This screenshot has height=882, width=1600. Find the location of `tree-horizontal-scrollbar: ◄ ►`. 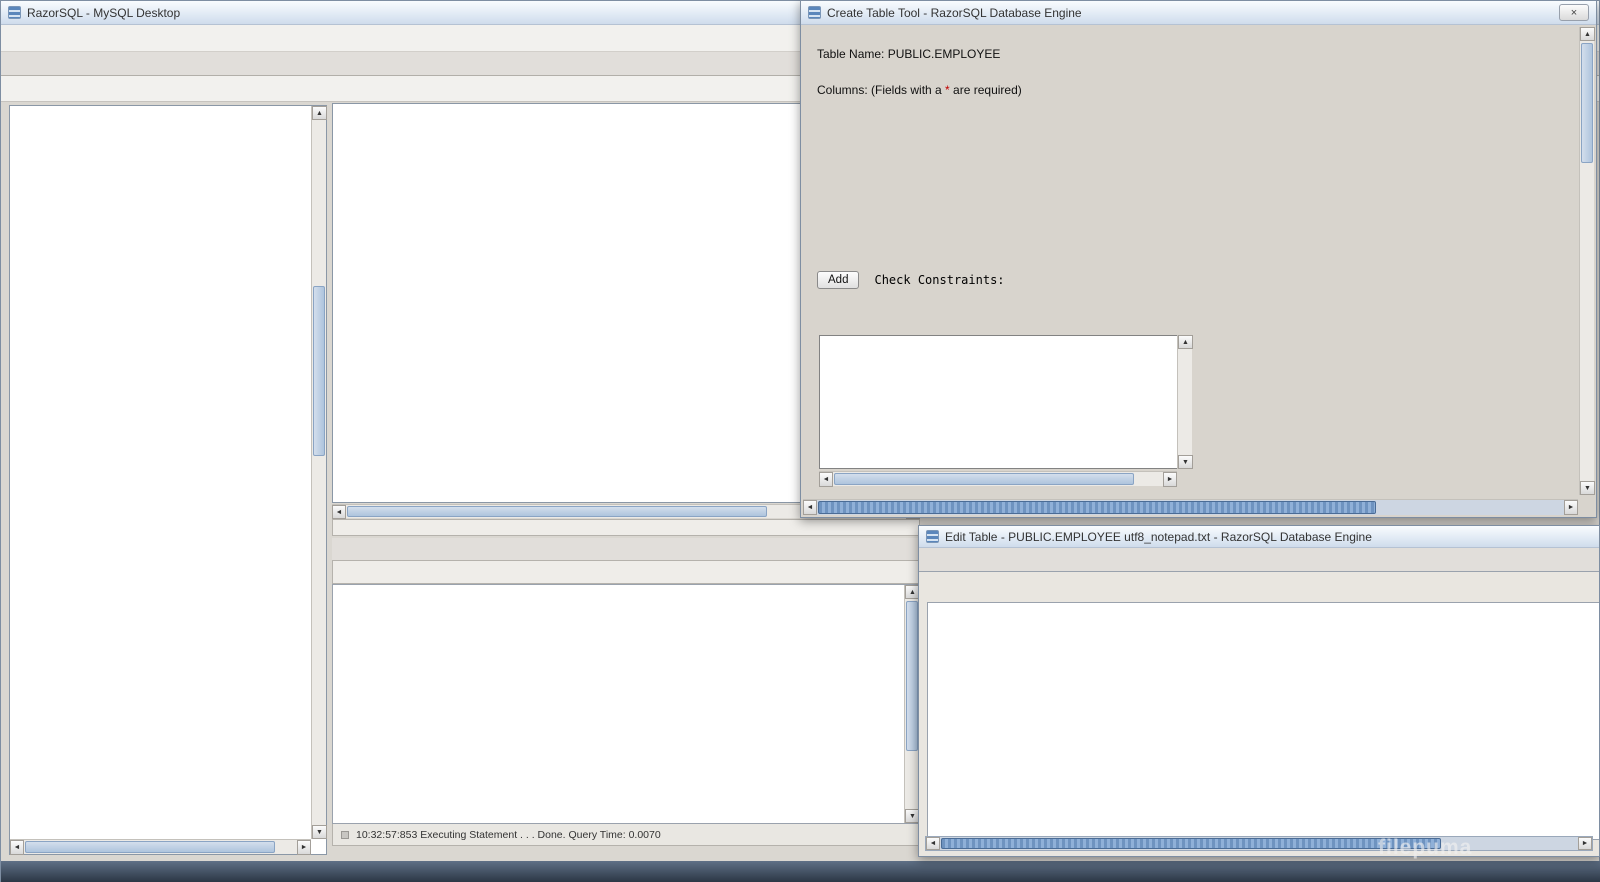

tree-horizontal-scrollbar: ◄ ► is located at coordinates (160, 847).